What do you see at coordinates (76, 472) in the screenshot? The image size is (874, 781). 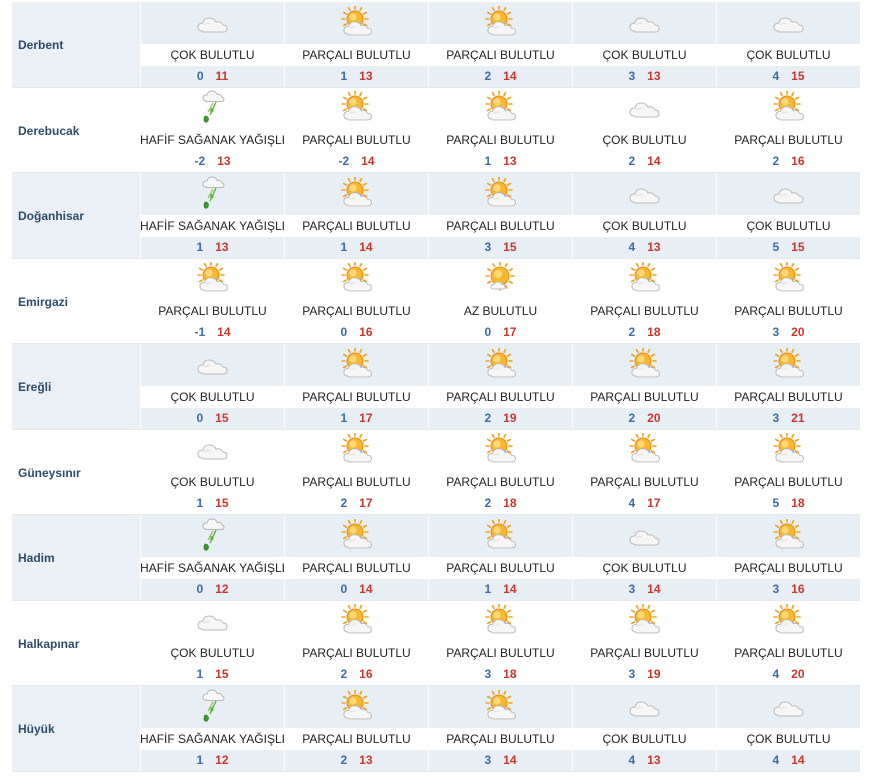 I see `city-name: Güneysınır` at bounding box center [76, 472].